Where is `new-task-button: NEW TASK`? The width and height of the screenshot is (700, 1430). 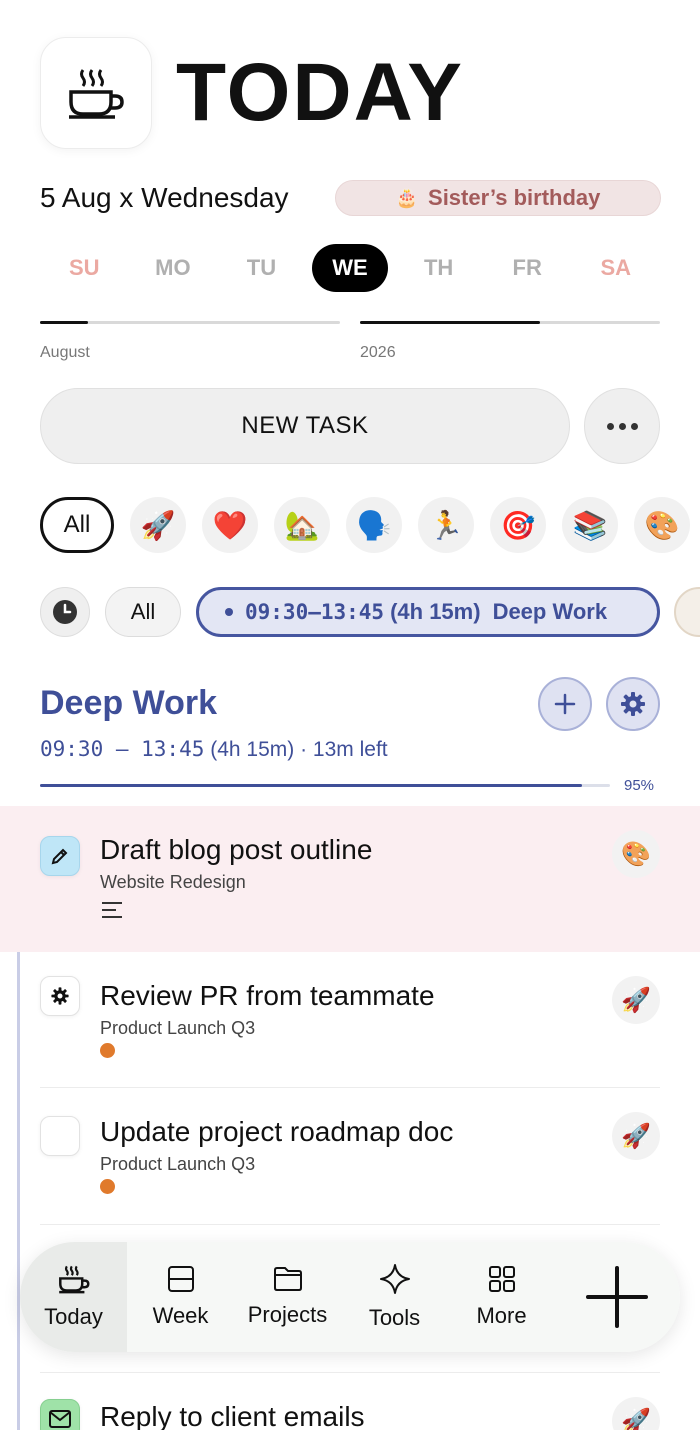
new-task-button: NEW TASK is located at coordinates (305, 426).